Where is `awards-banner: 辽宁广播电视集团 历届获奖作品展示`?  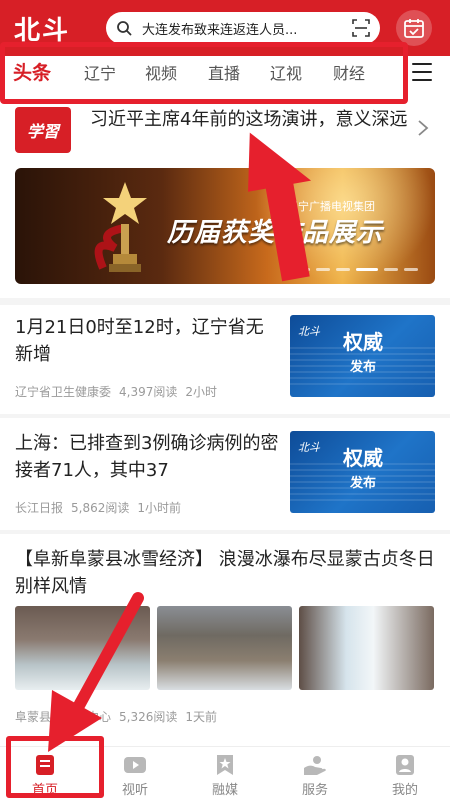 awards-banner: 辽宁广播电视集团 历届获奖作品展示 is located at coordinates (225, 226).